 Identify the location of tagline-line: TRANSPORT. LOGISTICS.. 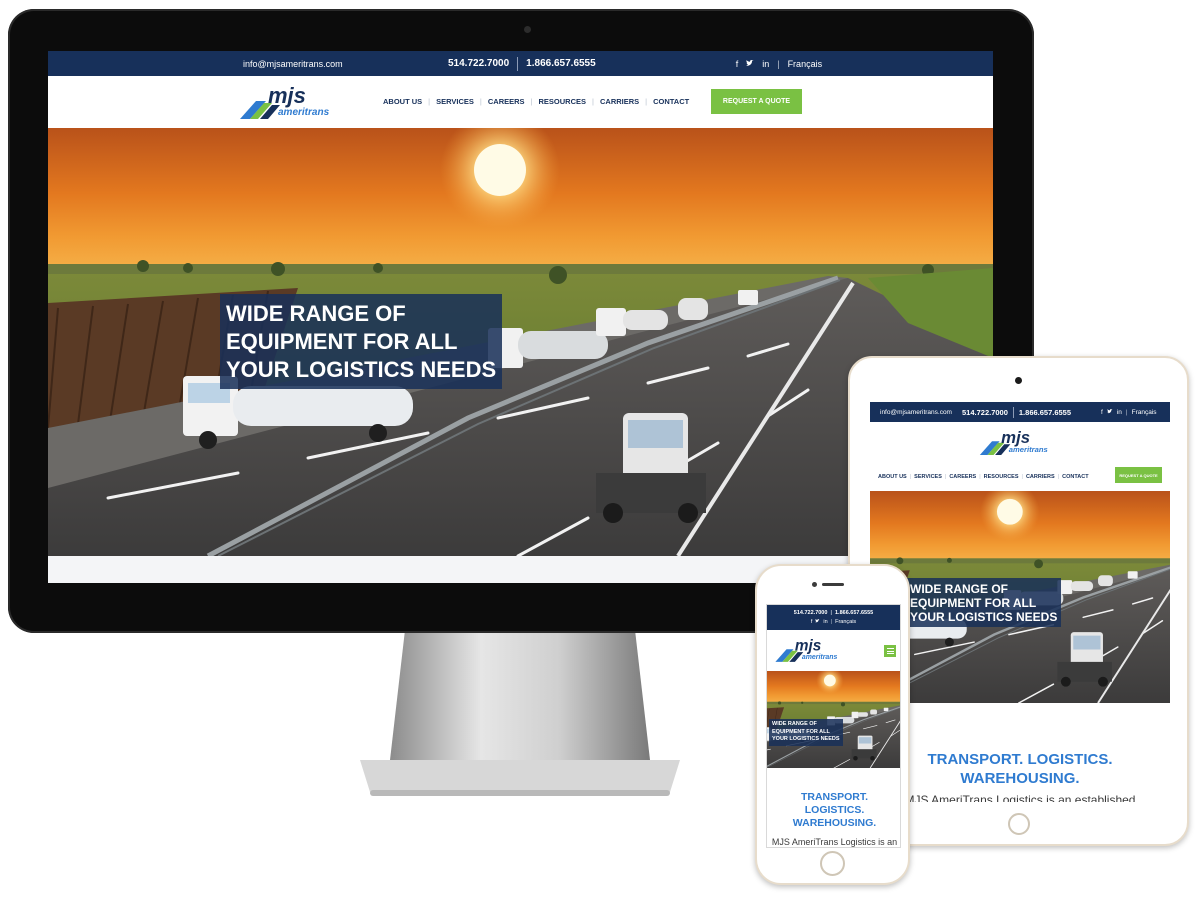
(1020, 759).